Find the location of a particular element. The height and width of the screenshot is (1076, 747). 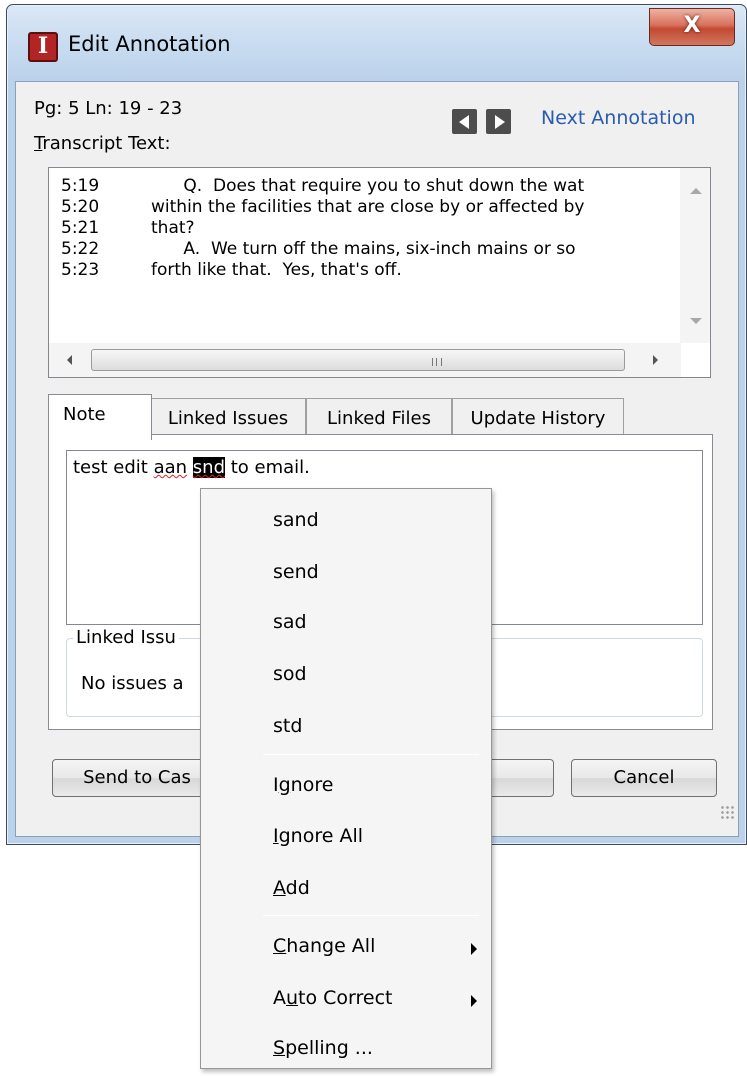

next-annotation-arrow-button is located at coordinates (498, 121).